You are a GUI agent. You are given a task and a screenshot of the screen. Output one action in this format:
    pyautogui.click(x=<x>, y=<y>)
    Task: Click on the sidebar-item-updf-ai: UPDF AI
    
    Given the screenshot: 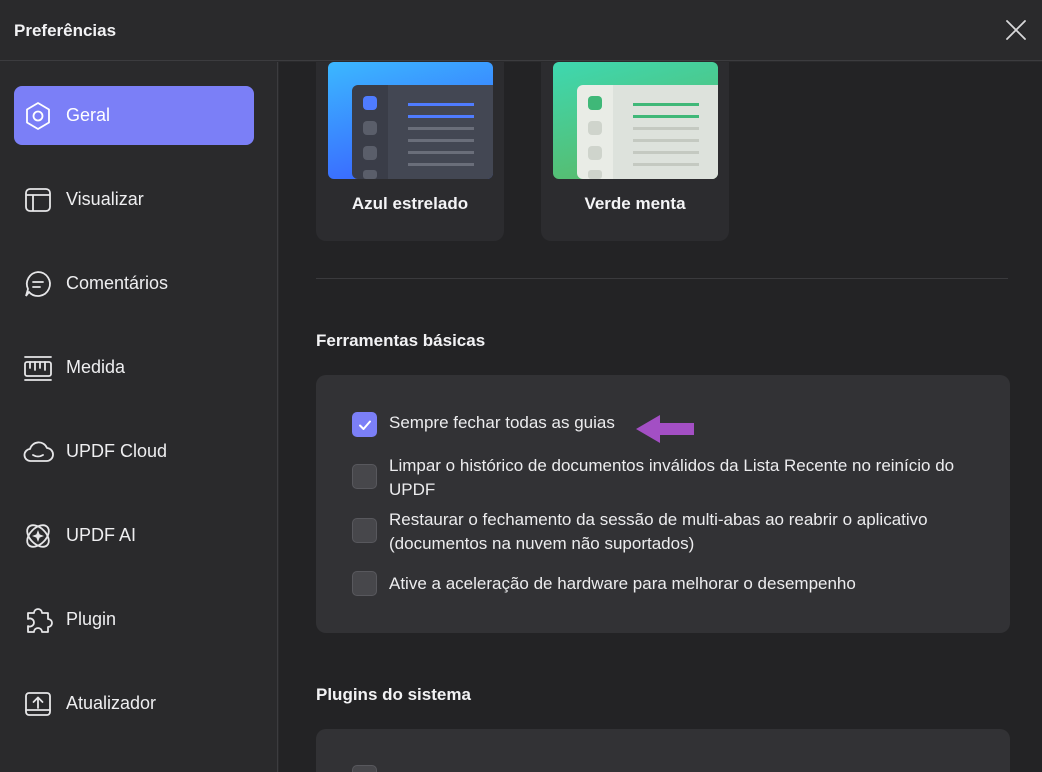 What is the action you would take?
    pyautogui.click(x=134, y=535)
    